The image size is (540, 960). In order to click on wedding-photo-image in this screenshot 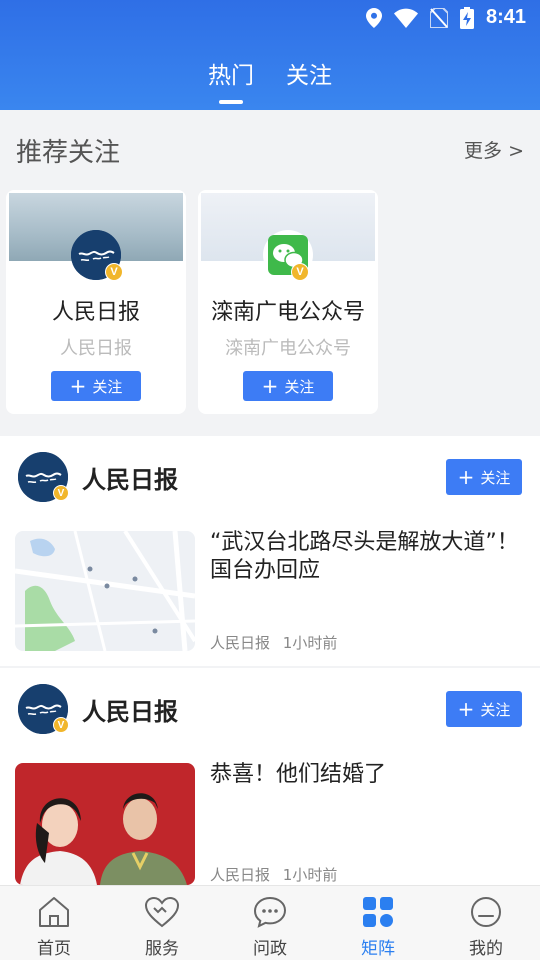, I will do `click(105, 824)`.